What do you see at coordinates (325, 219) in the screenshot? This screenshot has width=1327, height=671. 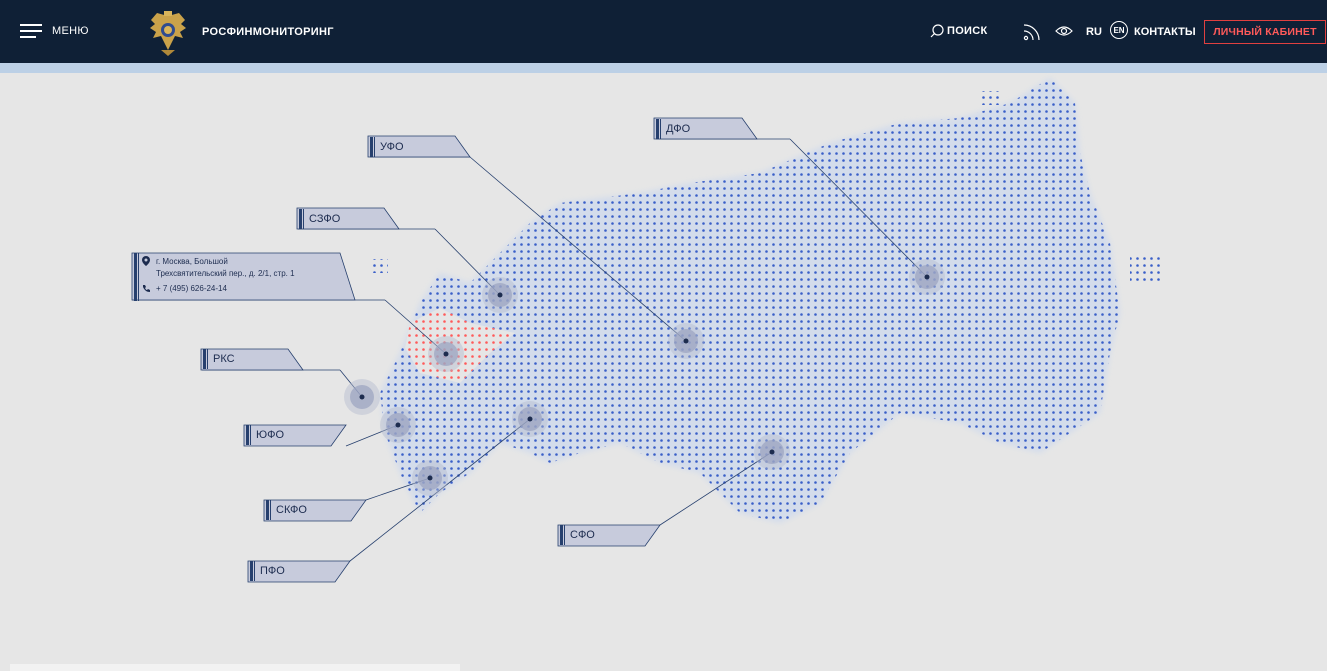 I see `district-label: СЗФО` at bounding box center [325, 219].